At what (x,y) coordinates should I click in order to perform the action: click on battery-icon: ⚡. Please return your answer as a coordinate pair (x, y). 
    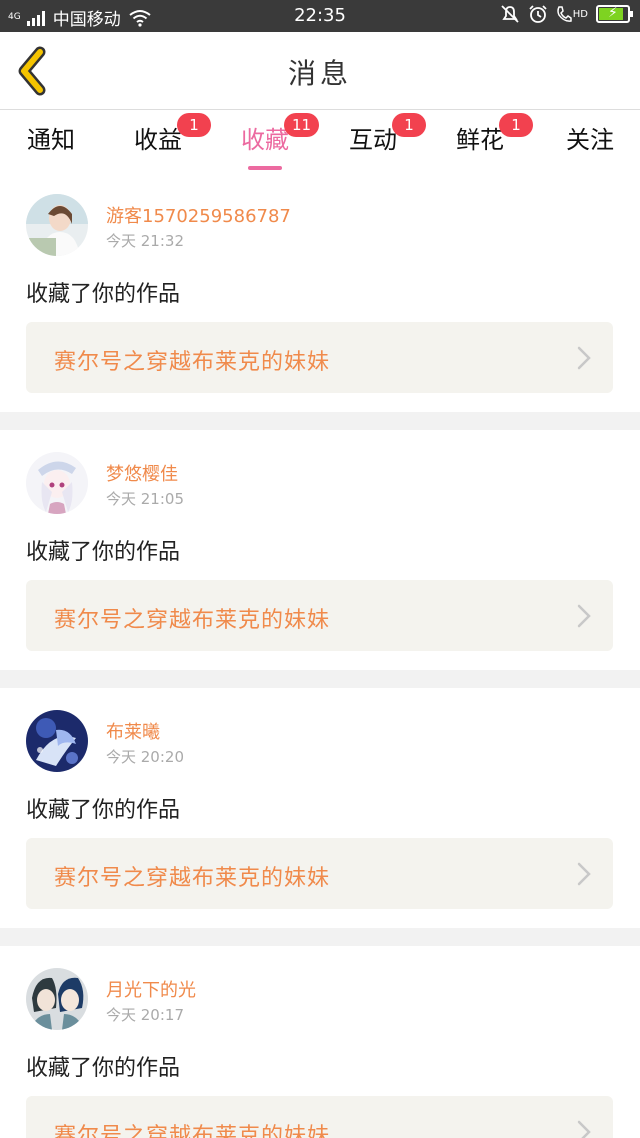
    Looking at the image, I should click on (614, 14).